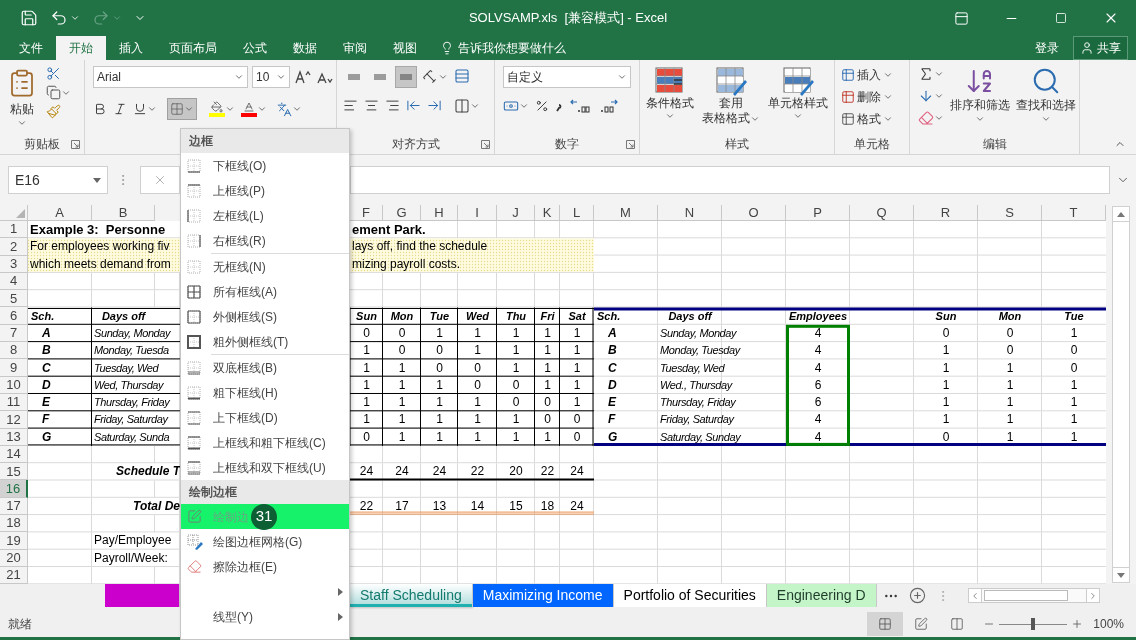 The image size is (1136, 640). What do you see at coordinates (401, 212) in the screenshot?
I see `column-header: G` at bounding box center [401, 212].